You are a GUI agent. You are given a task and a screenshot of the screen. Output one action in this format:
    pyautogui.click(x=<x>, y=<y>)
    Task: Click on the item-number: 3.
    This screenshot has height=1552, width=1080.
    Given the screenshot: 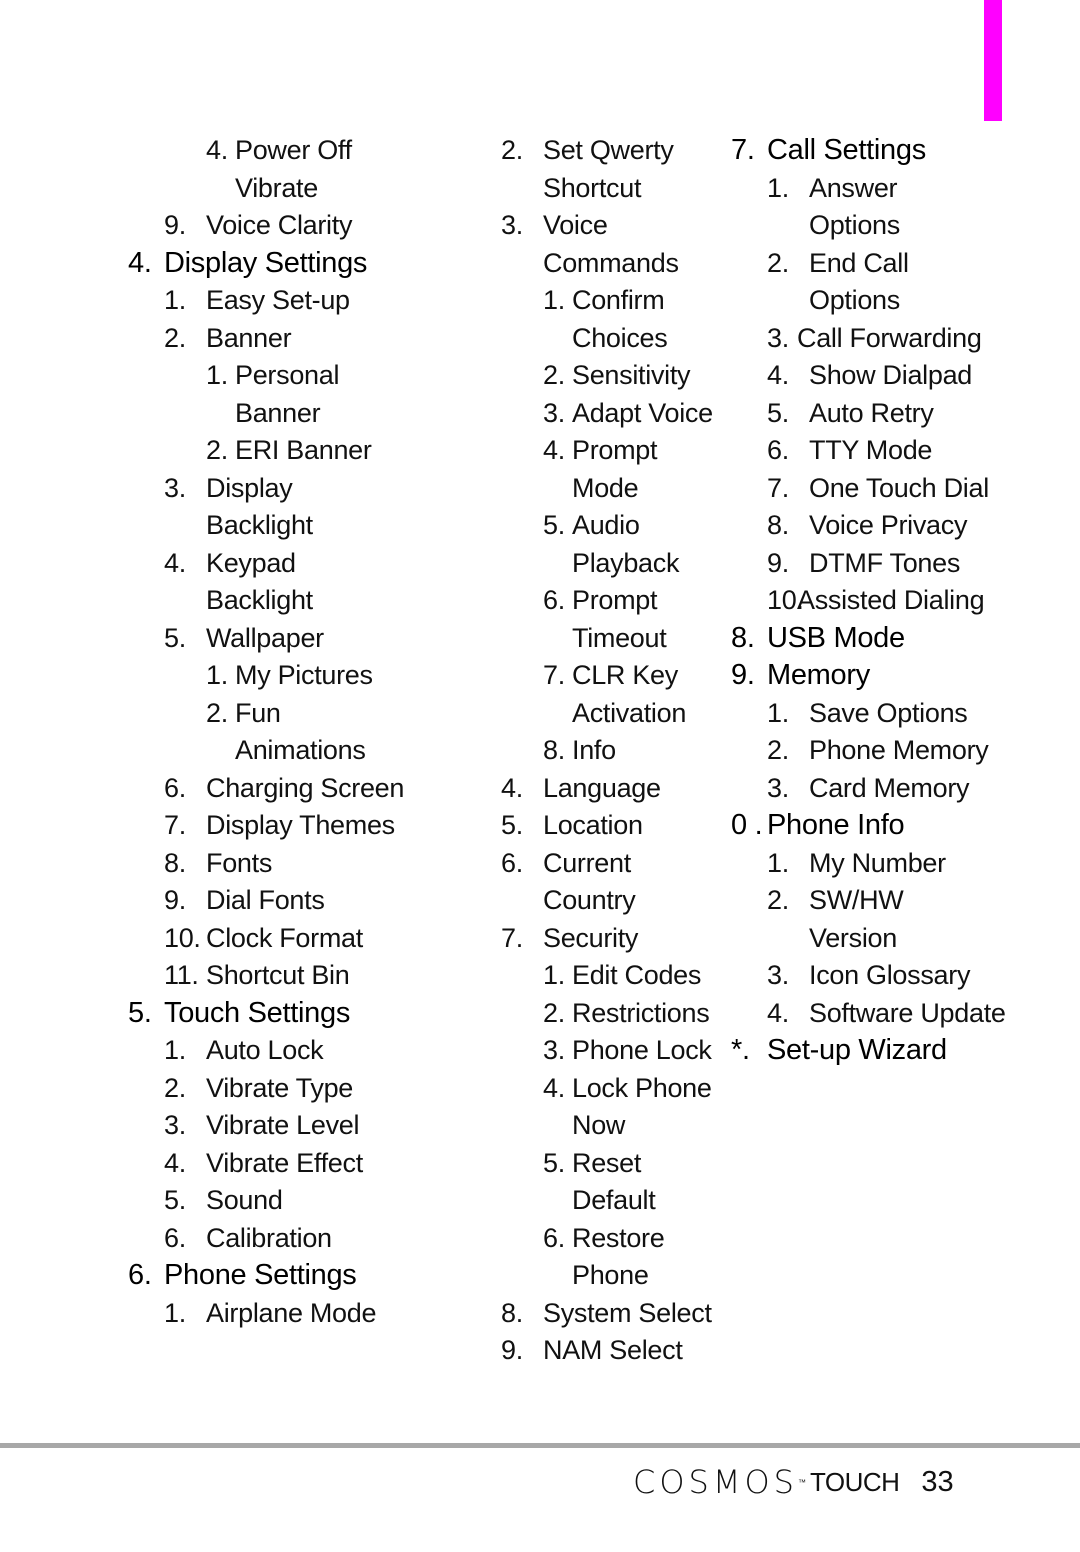 What is the action you would take?
    pyautogui.click(x=512, y=225)
    